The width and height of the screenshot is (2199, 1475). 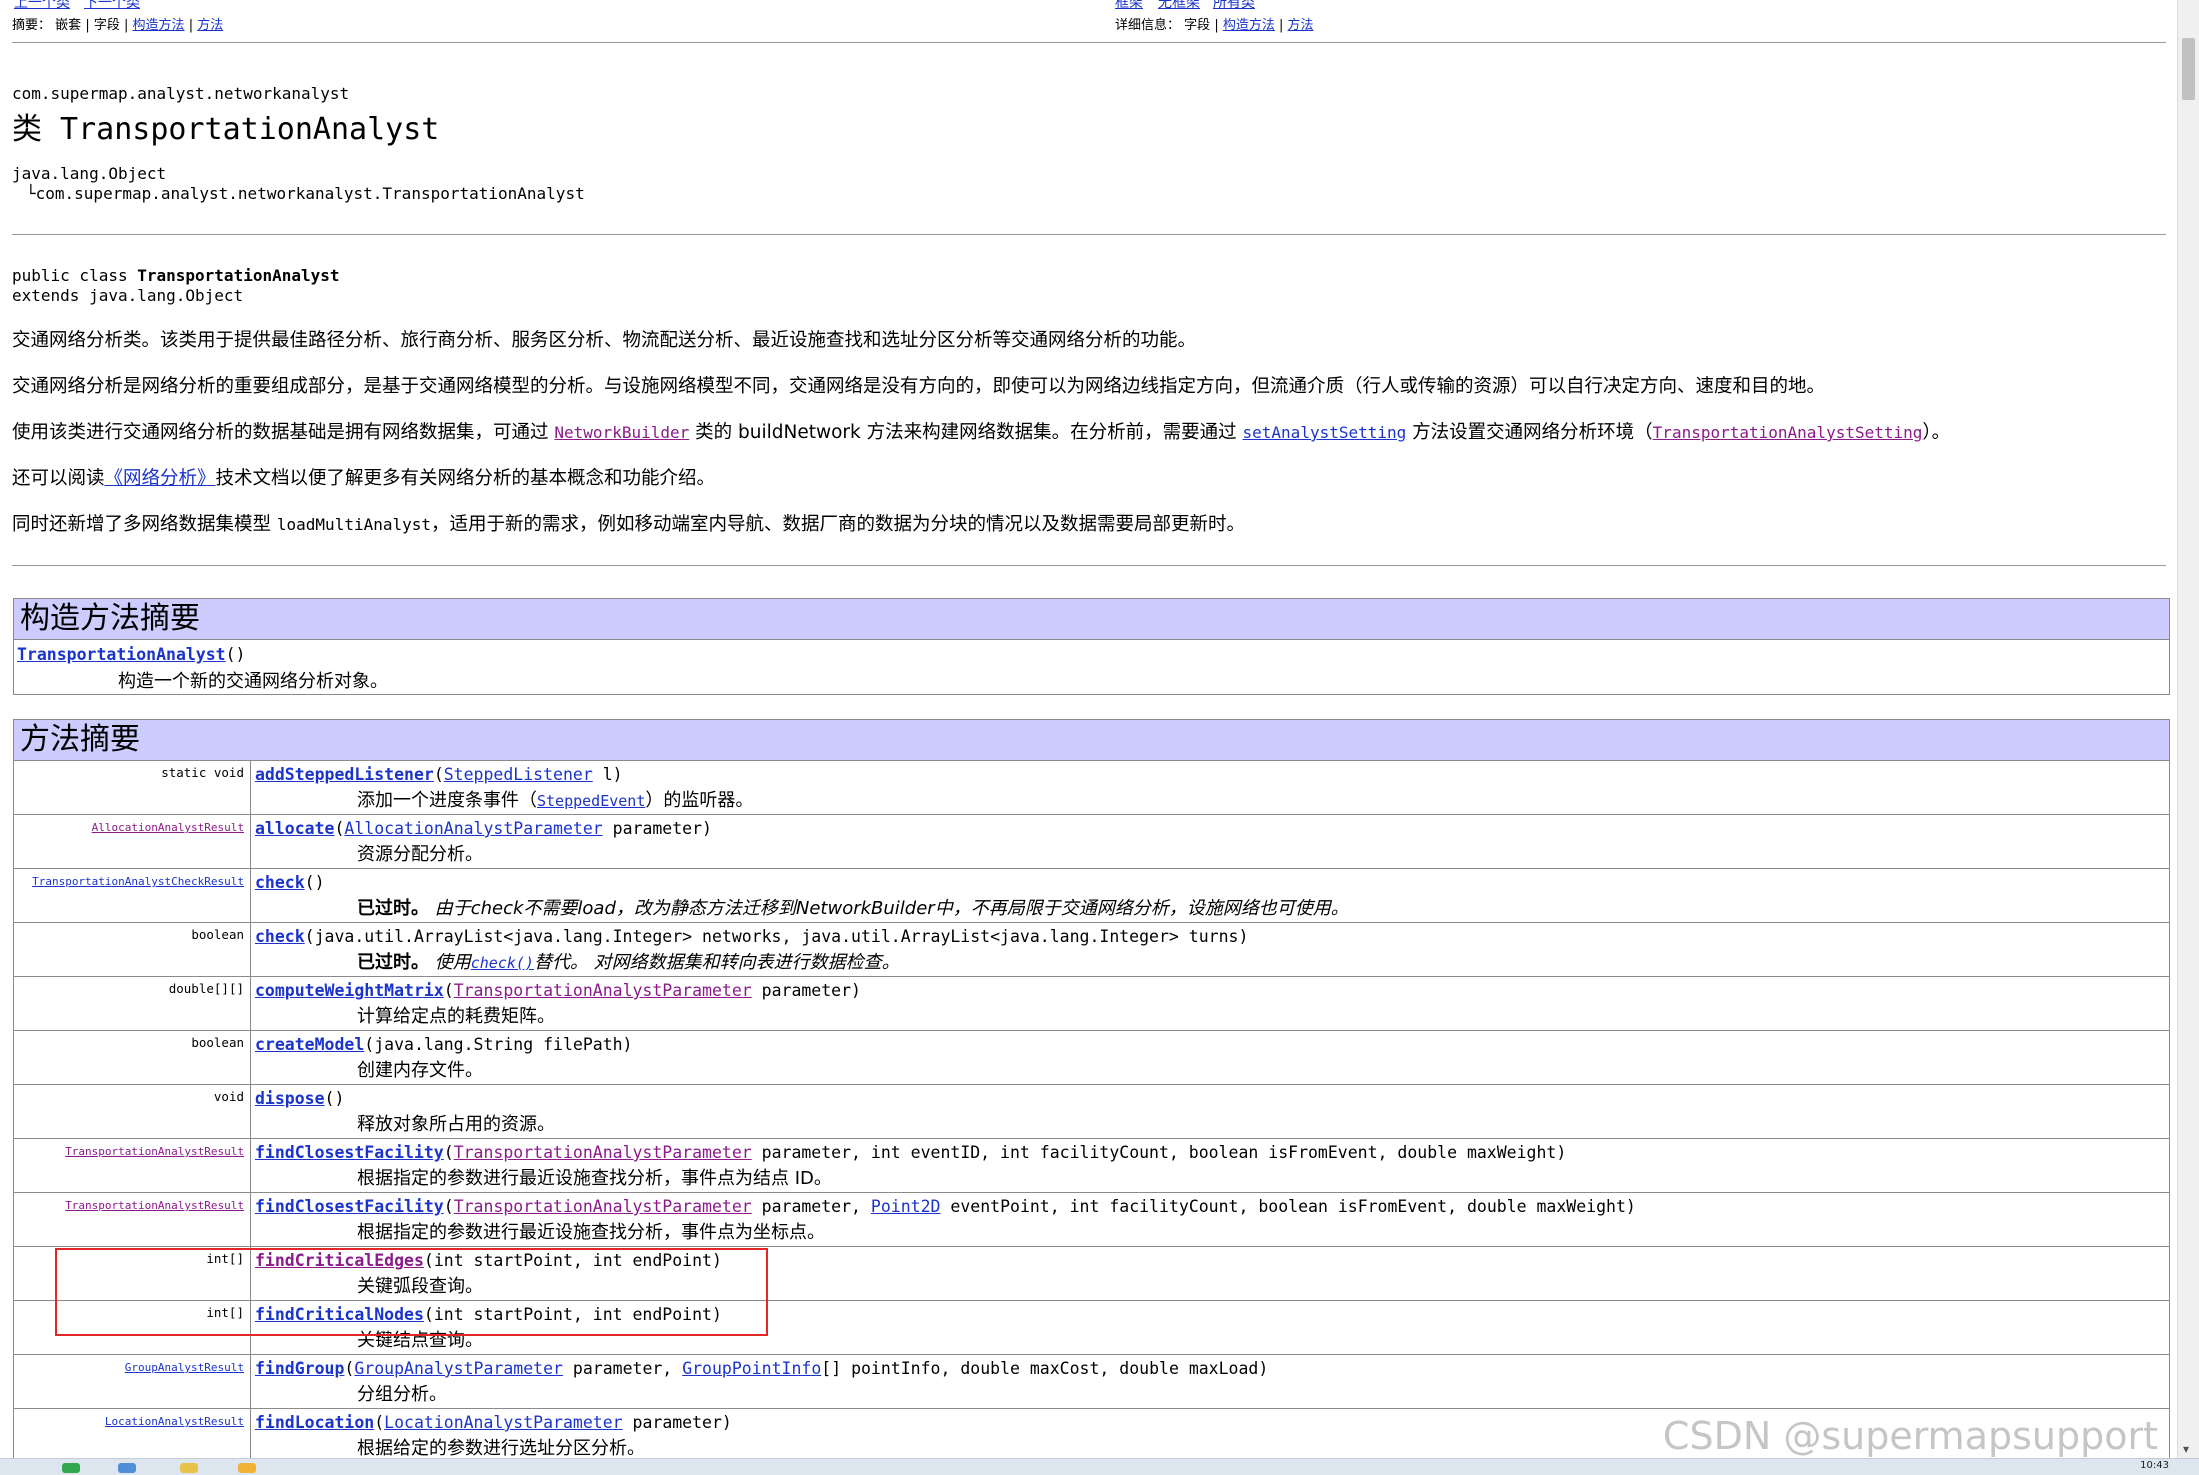 I want to click on text: 方法设置交通网络分析环境（, so click(x=1529, y=432).